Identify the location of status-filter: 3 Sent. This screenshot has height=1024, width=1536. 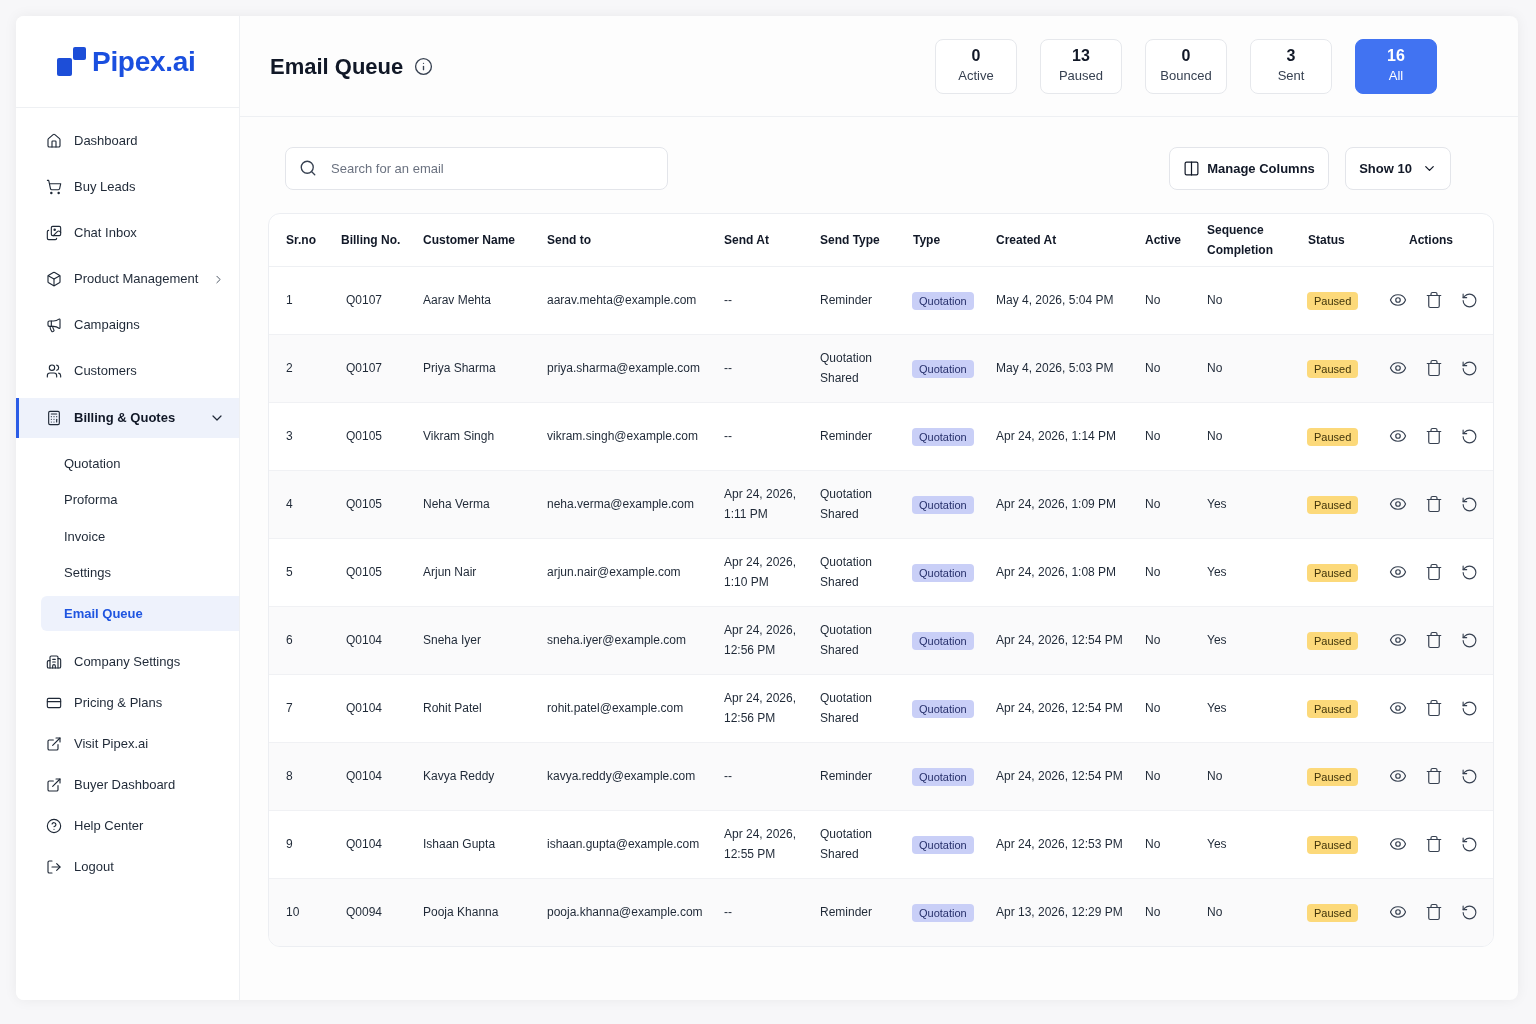
(1291, 66).